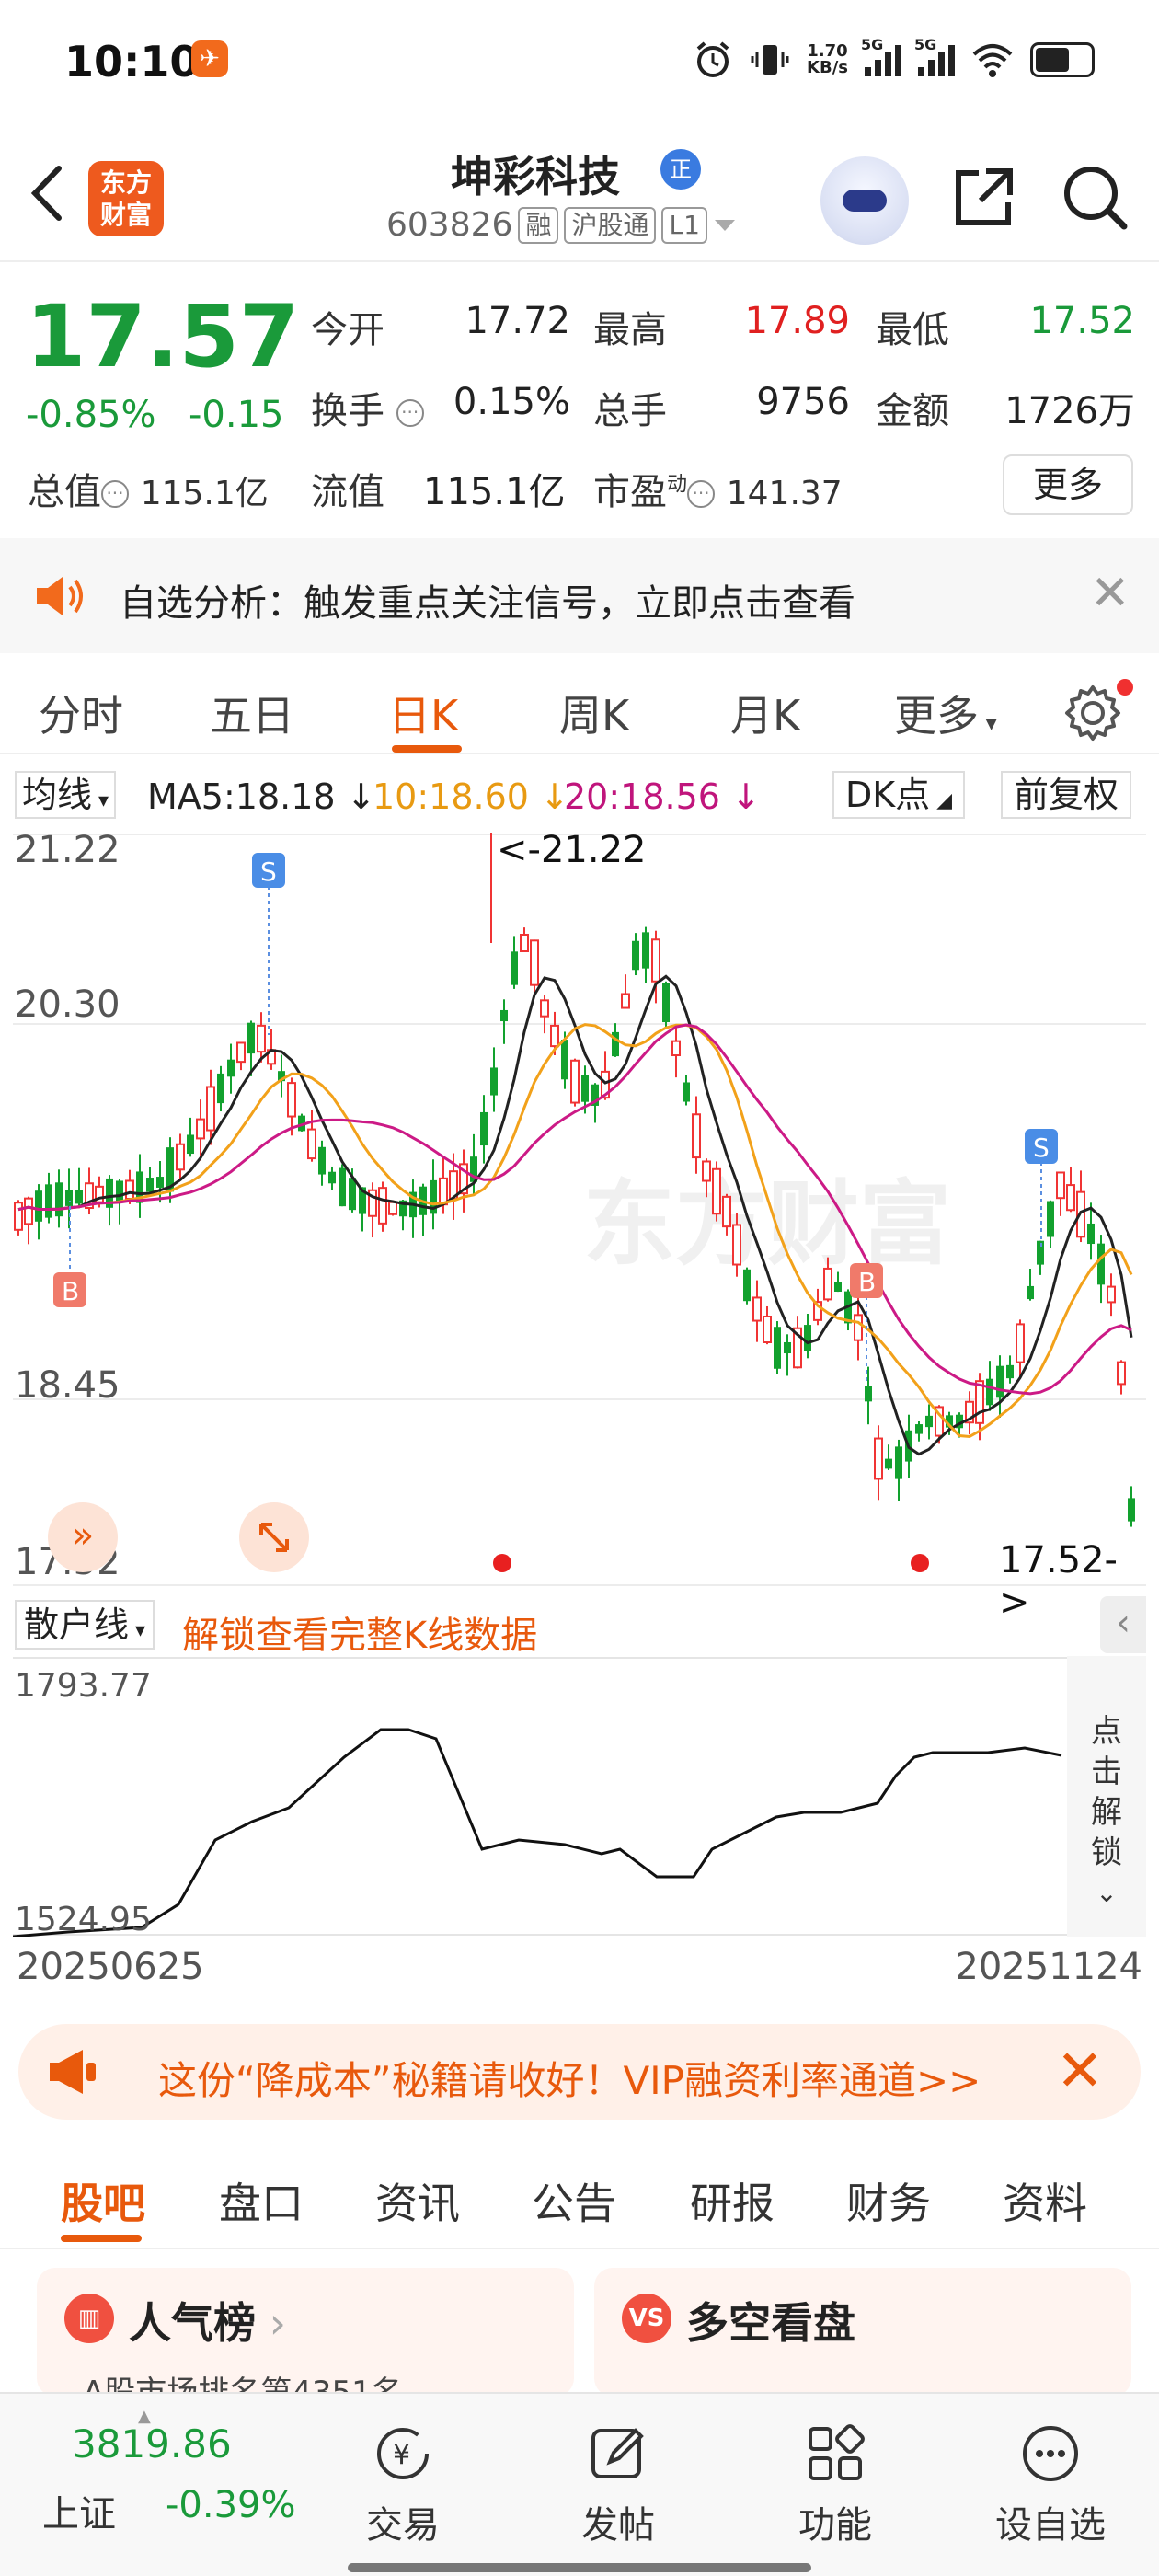 The height and width of the screenshot is (2576, 1159). I want to click on expand-left-button: », so click(83, 1537).